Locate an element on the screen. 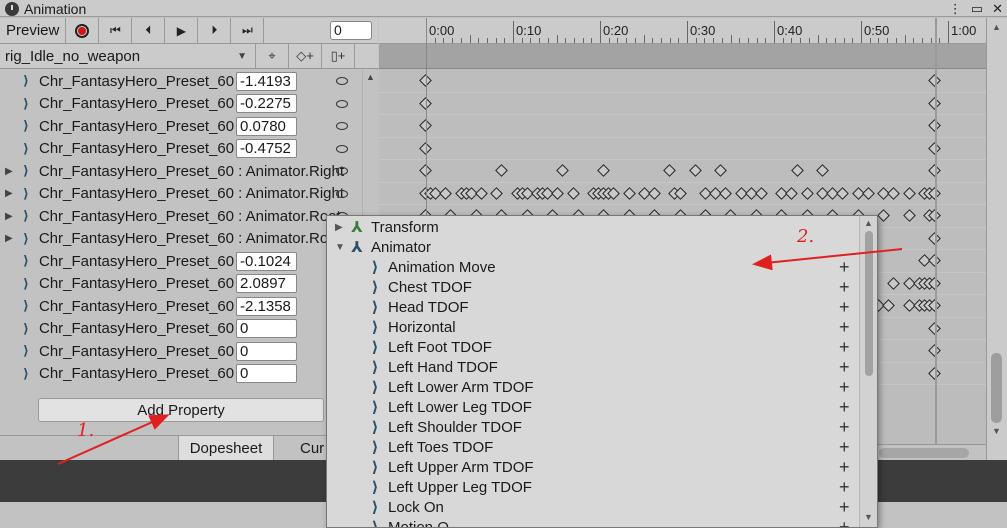  popup-item-animation-move: ⟩ Animation Move + is located at coordinates (593, 267).